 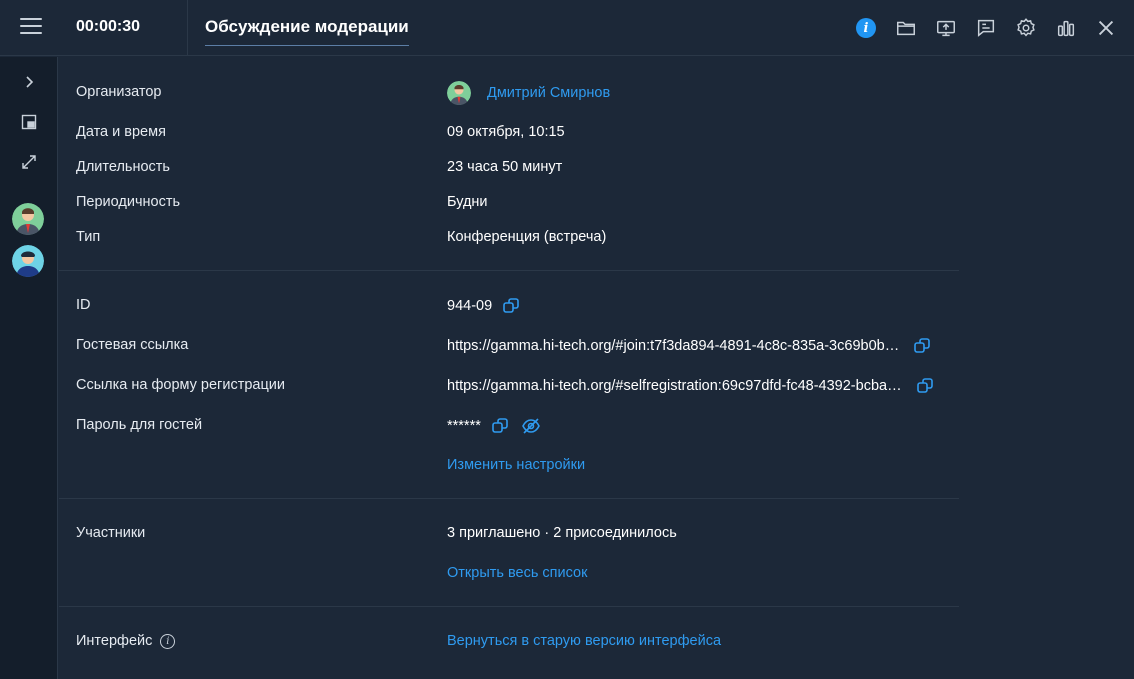 I want to click on eye-off-icon, so click(x=531, y=426).